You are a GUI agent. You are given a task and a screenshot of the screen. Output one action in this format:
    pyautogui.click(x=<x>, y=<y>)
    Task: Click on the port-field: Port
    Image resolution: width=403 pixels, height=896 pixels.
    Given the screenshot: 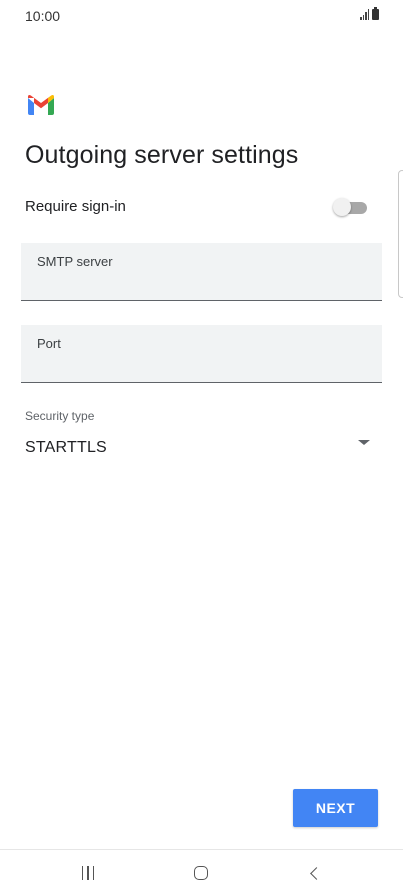 What is the action you would take?
    pyautogui.click(x=201, y=354)
    